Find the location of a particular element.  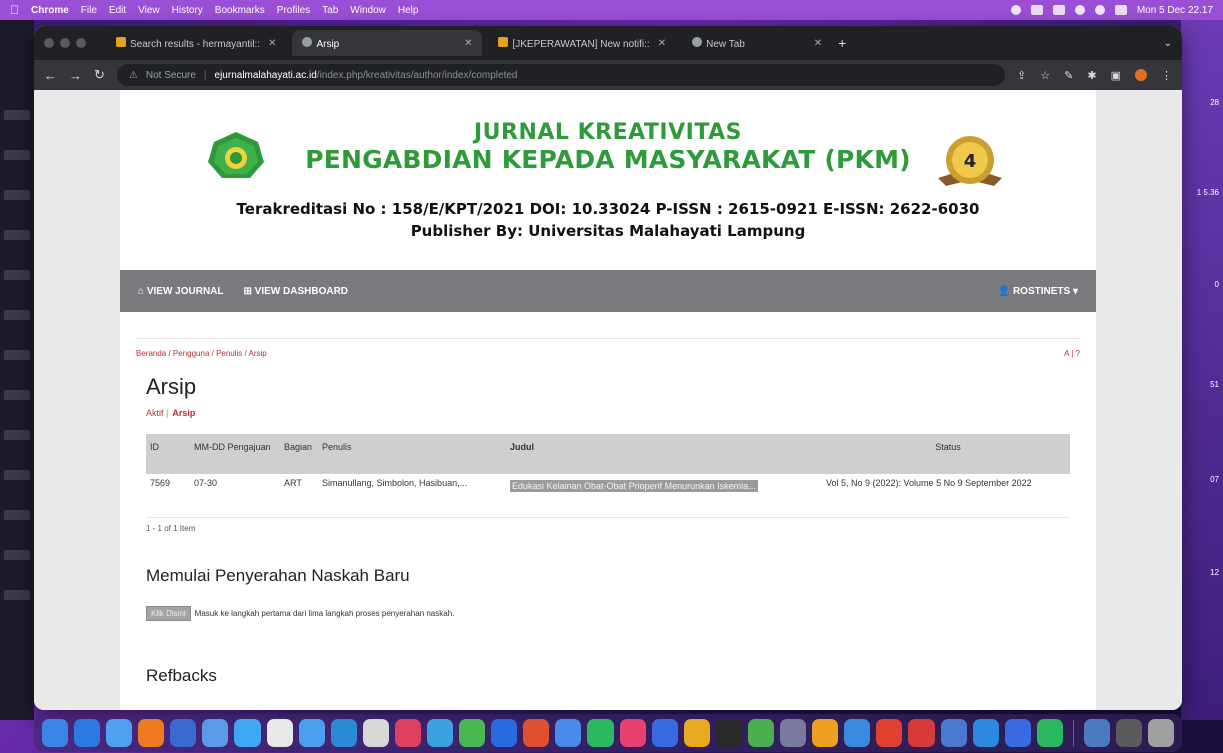

subnav-aktif: Aktif is located at coordinates (155, 413).